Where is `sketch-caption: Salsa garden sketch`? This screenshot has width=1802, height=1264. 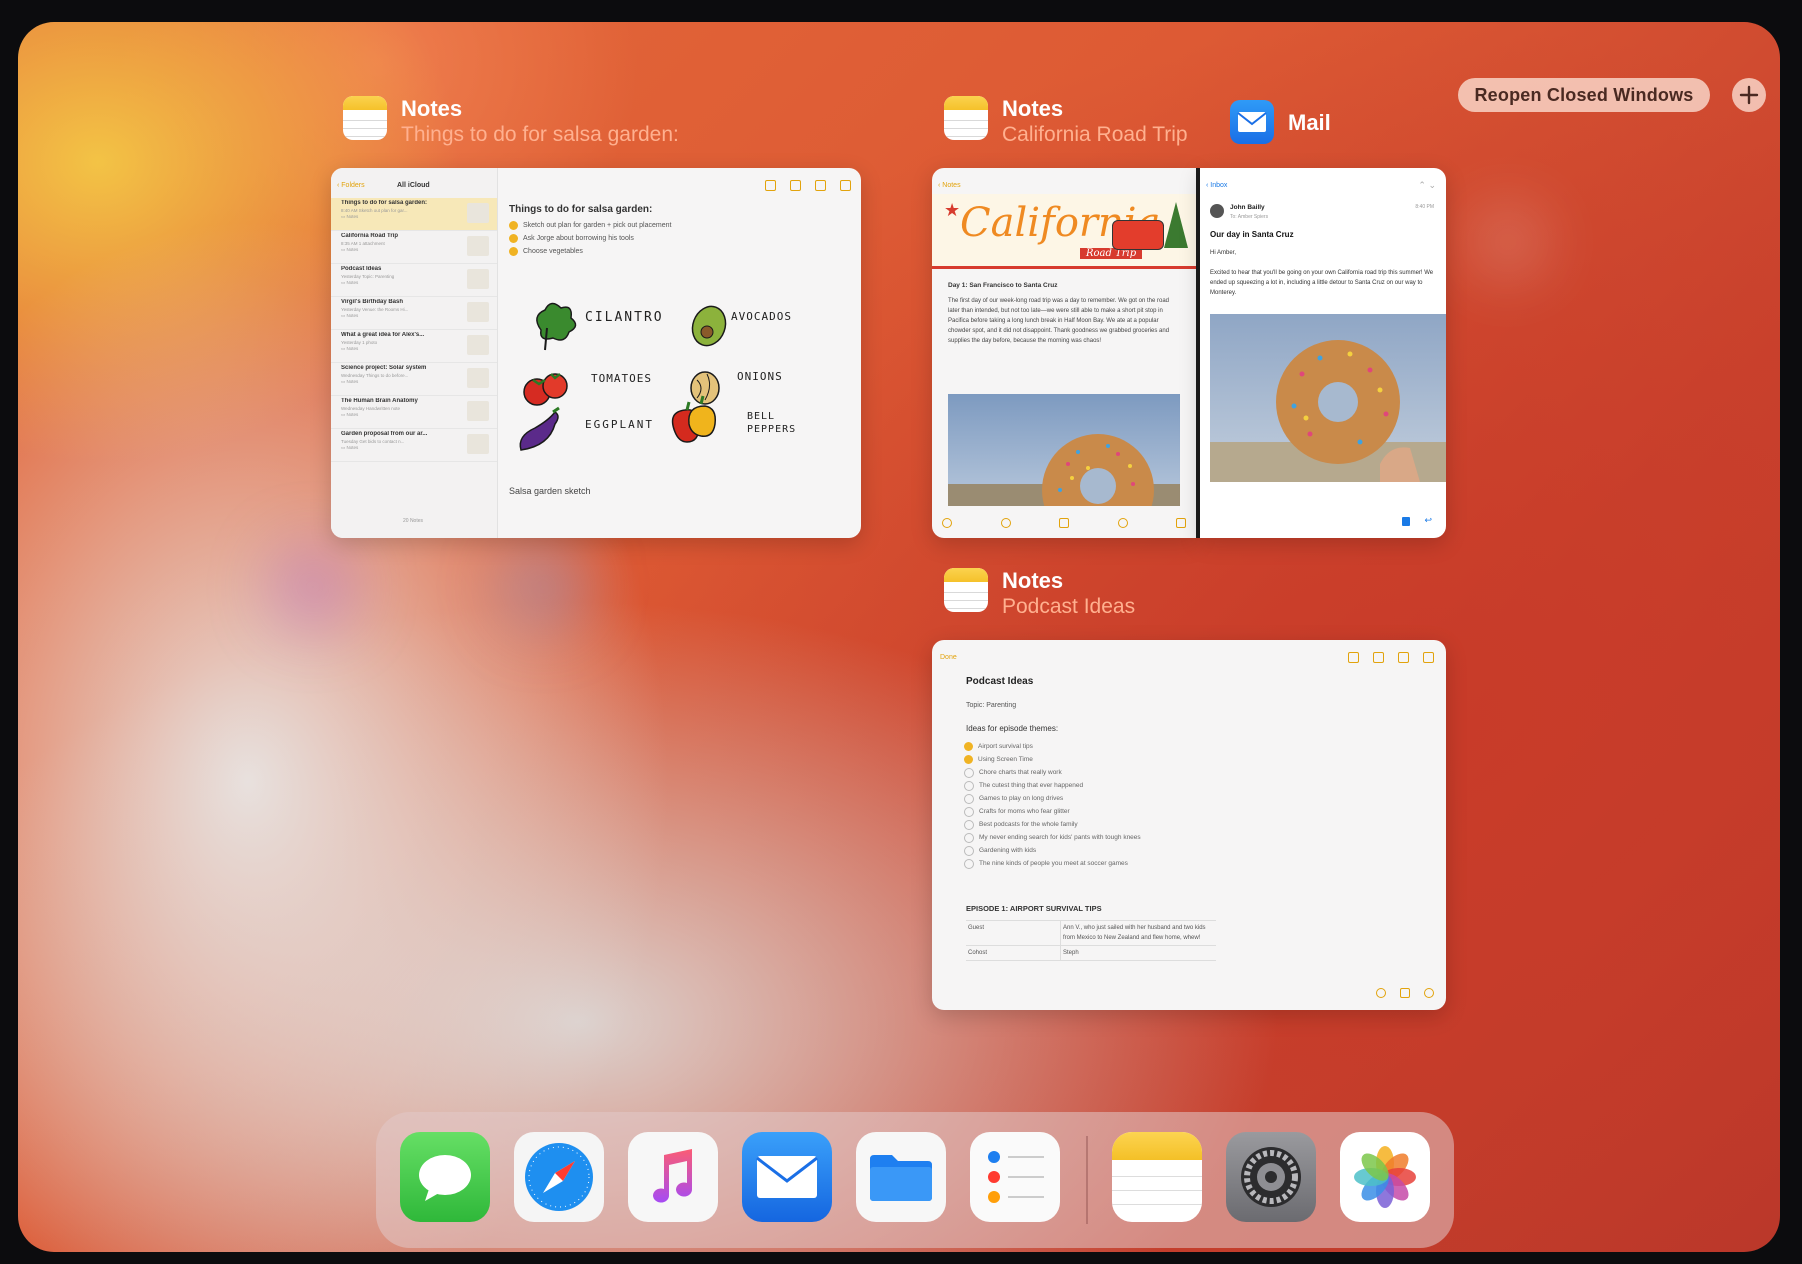
sketch-caption: Salsa garden sketch is located at coordinates (550, 491).